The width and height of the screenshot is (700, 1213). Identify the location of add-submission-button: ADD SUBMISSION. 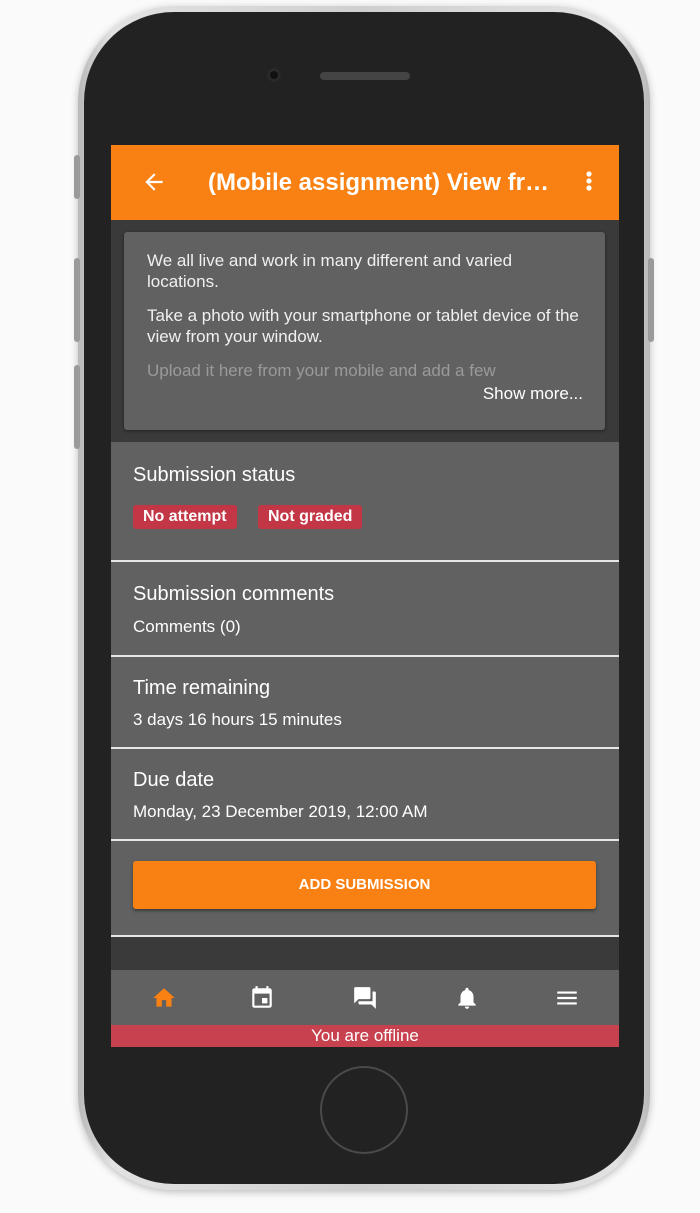
(364, 885).